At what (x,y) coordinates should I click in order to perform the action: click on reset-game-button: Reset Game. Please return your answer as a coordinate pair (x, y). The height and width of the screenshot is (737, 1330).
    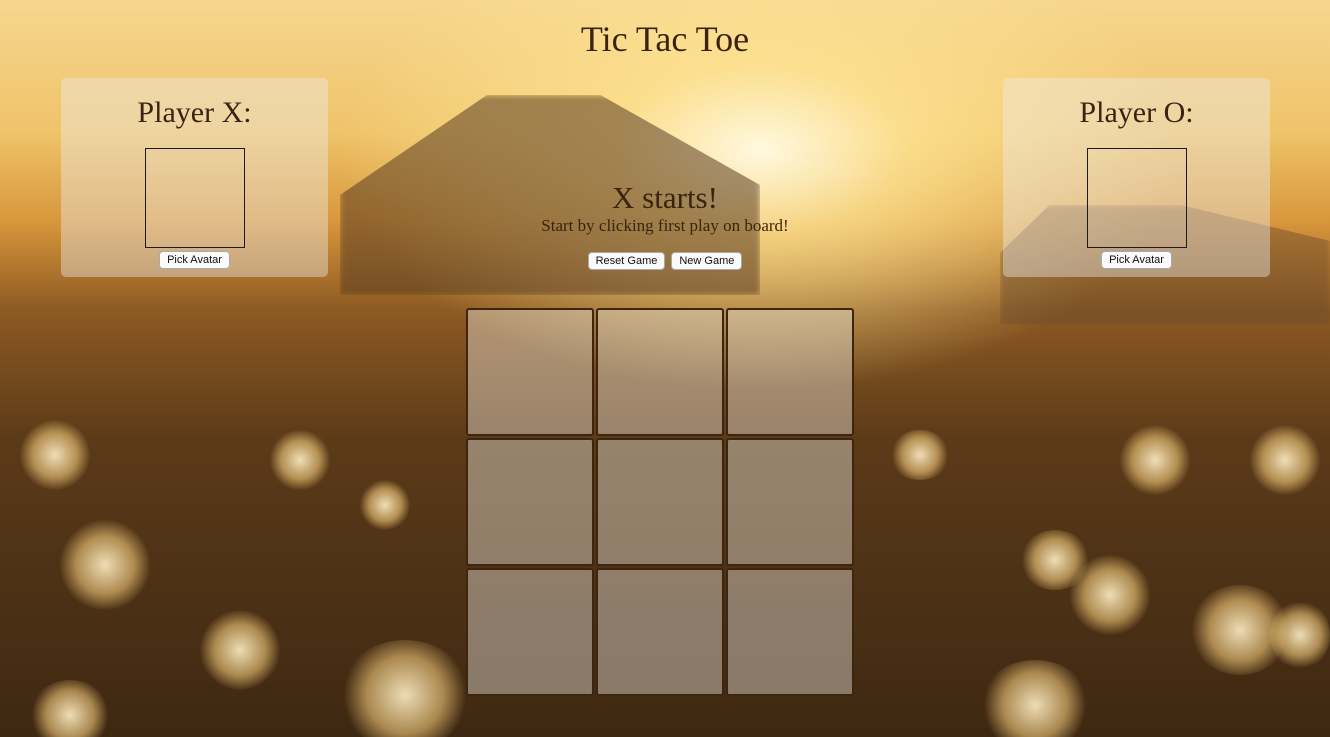
    Looking at the image, I should click on (626, 261).